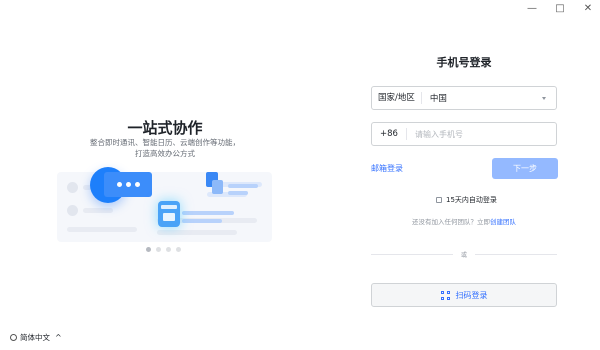 This screenshot has height=350, width=600. What do you see at coordinates (163, 249) in the screenshot?
I see `carousel-dots` at bounding box center [163, 249].